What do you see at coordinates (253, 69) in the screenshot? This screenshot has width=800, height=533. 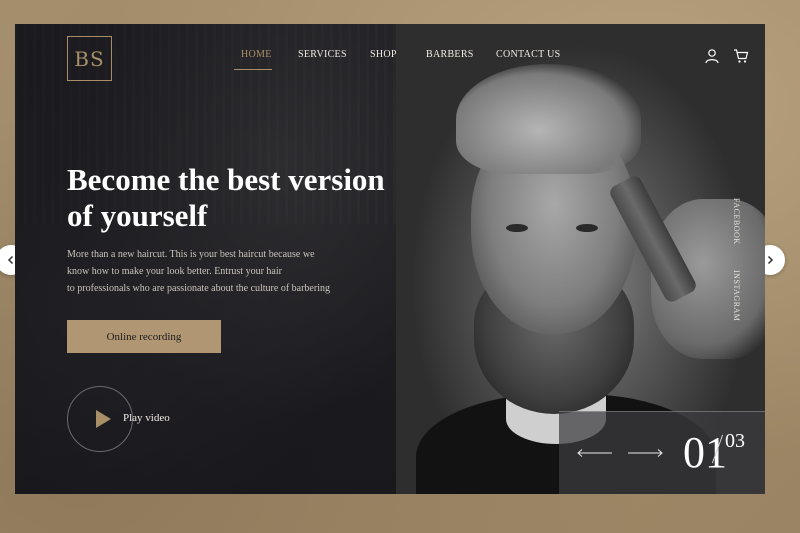 I see `nav-active-underline` at bounding box center [253, 69].